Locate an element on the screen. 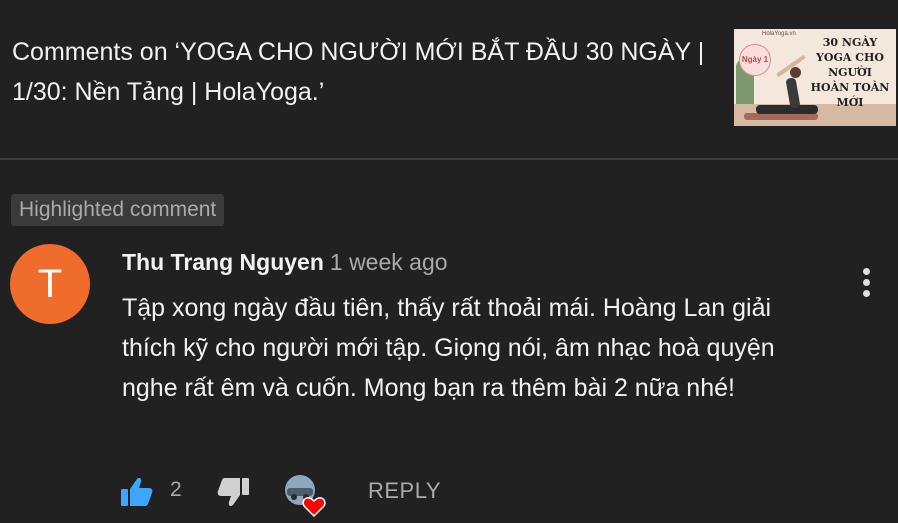  avatar: T is located at coordinates (50, 284).